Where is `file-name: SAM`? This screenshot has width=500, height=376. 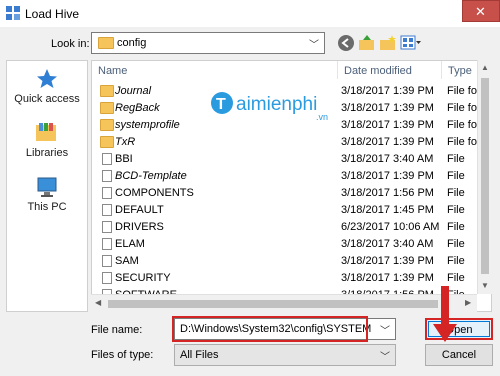
file-name: SAM is located at coordinates (127, 261).